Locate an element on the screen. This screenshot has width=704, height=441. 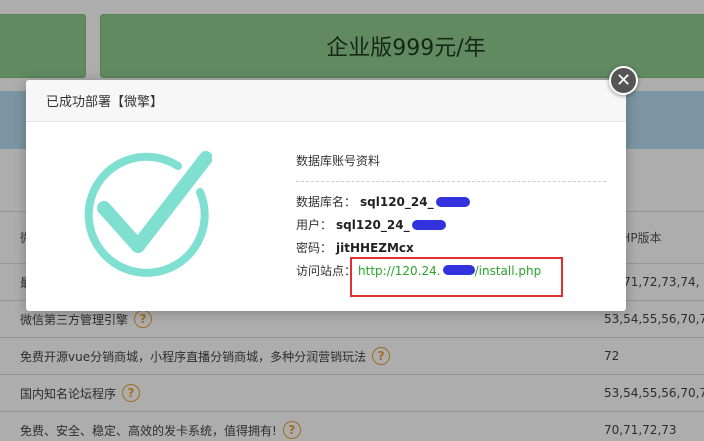
close-icon: ✕ is located at coordinates (623, 80).